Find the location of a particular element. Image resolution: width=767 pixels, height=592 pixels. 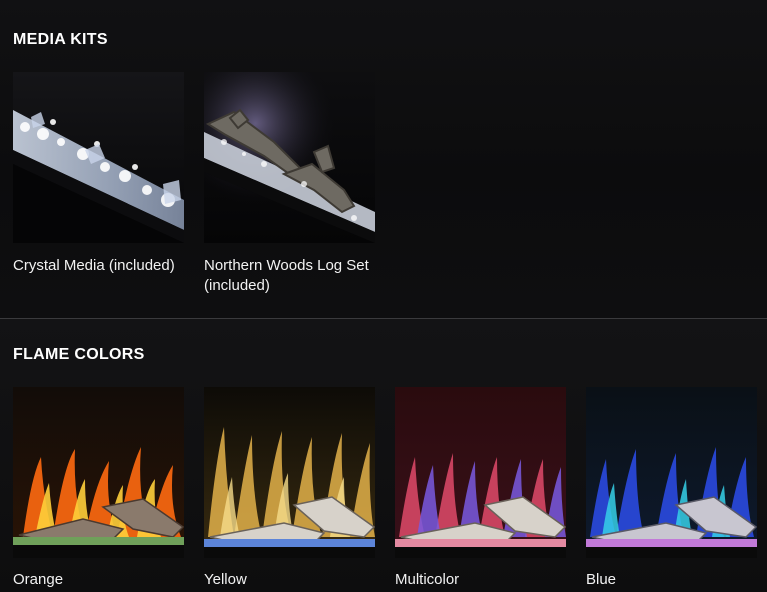

media-kit-crystal: Crystal Media (included) is located at coordinates (98, 174).